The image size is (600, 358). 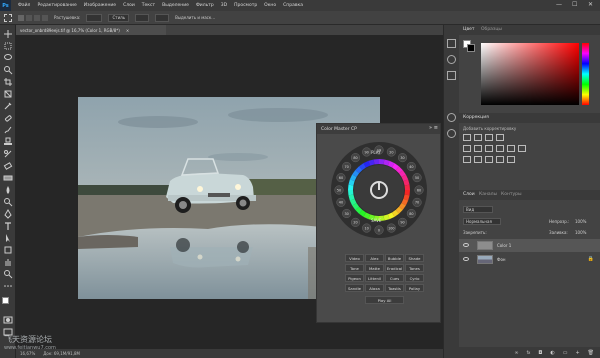 I want to click on vibrance-icon, so click(x=467, y=148).